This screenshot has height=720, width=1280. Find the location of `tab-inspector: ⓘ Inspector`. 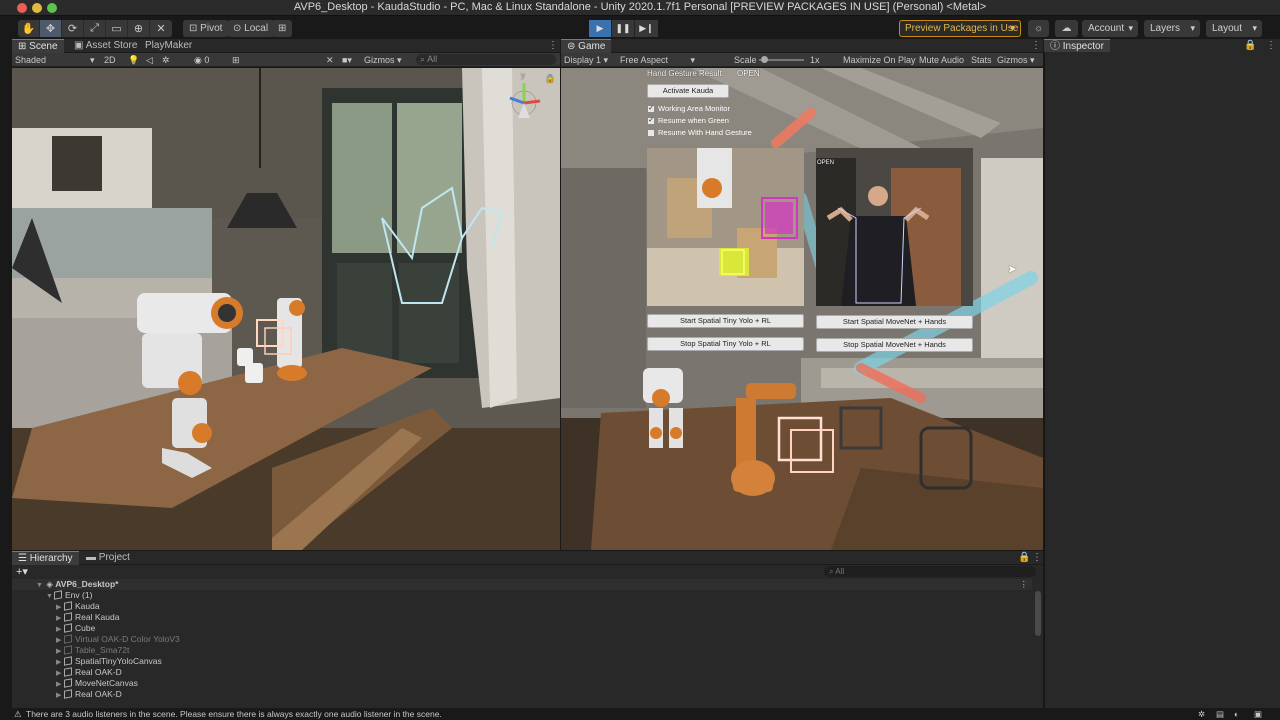

tab-inspector: ⓘ Inspector is located at coordinates (1077, 46).